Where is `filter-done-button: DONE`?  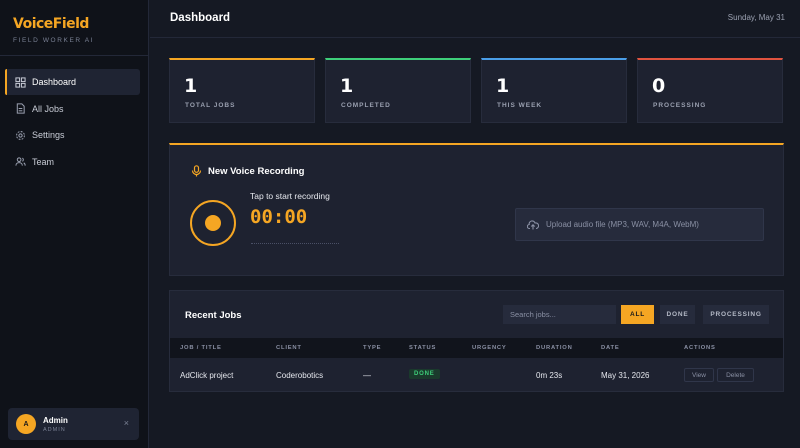 filter-done-button: DONE is located at coordinates (677, 314).